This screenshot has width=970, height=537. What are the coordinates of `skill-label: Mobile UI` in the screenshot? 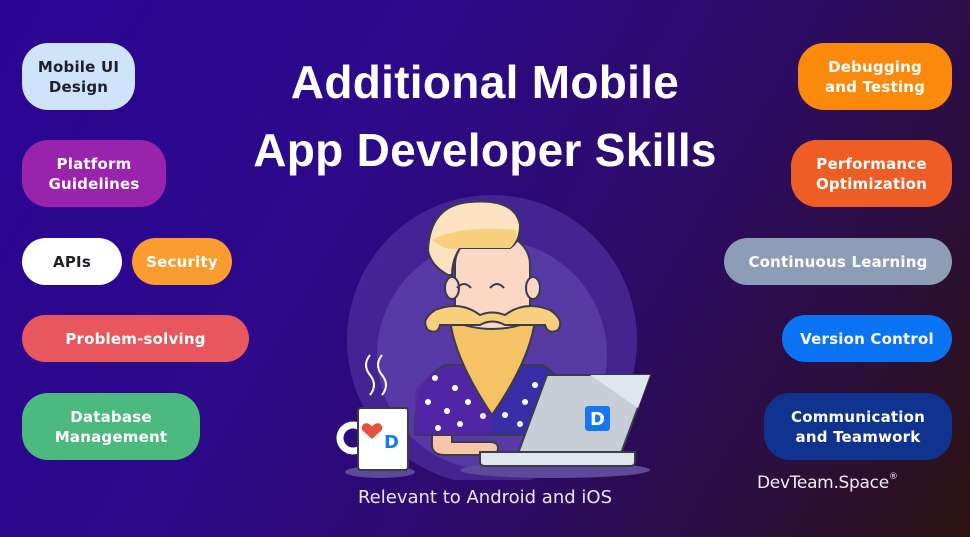 It's located at (78, 66).